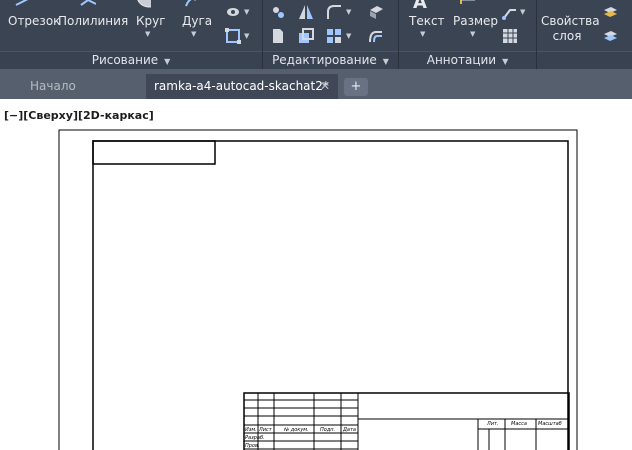 The image size is (632, 450). What do you see at coordinates (376, 36) in the screenshot?
I see `offset-icon` at bounding box center [376, 36].